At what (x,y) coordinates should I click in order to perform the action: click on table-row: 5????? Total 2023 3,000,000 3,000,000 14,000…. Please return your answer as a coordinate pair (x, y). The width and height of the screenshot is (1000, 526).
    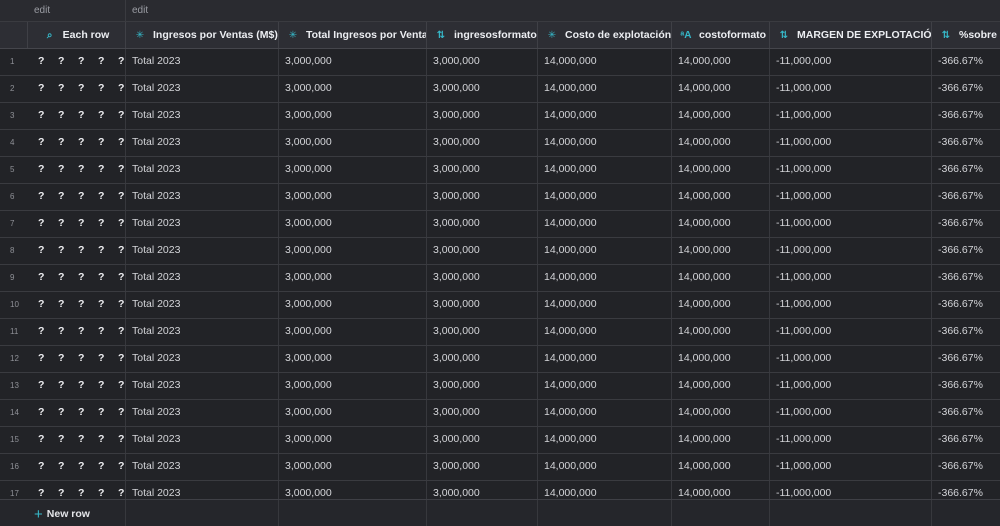
    Looking at the image, I should click on (500, 170).